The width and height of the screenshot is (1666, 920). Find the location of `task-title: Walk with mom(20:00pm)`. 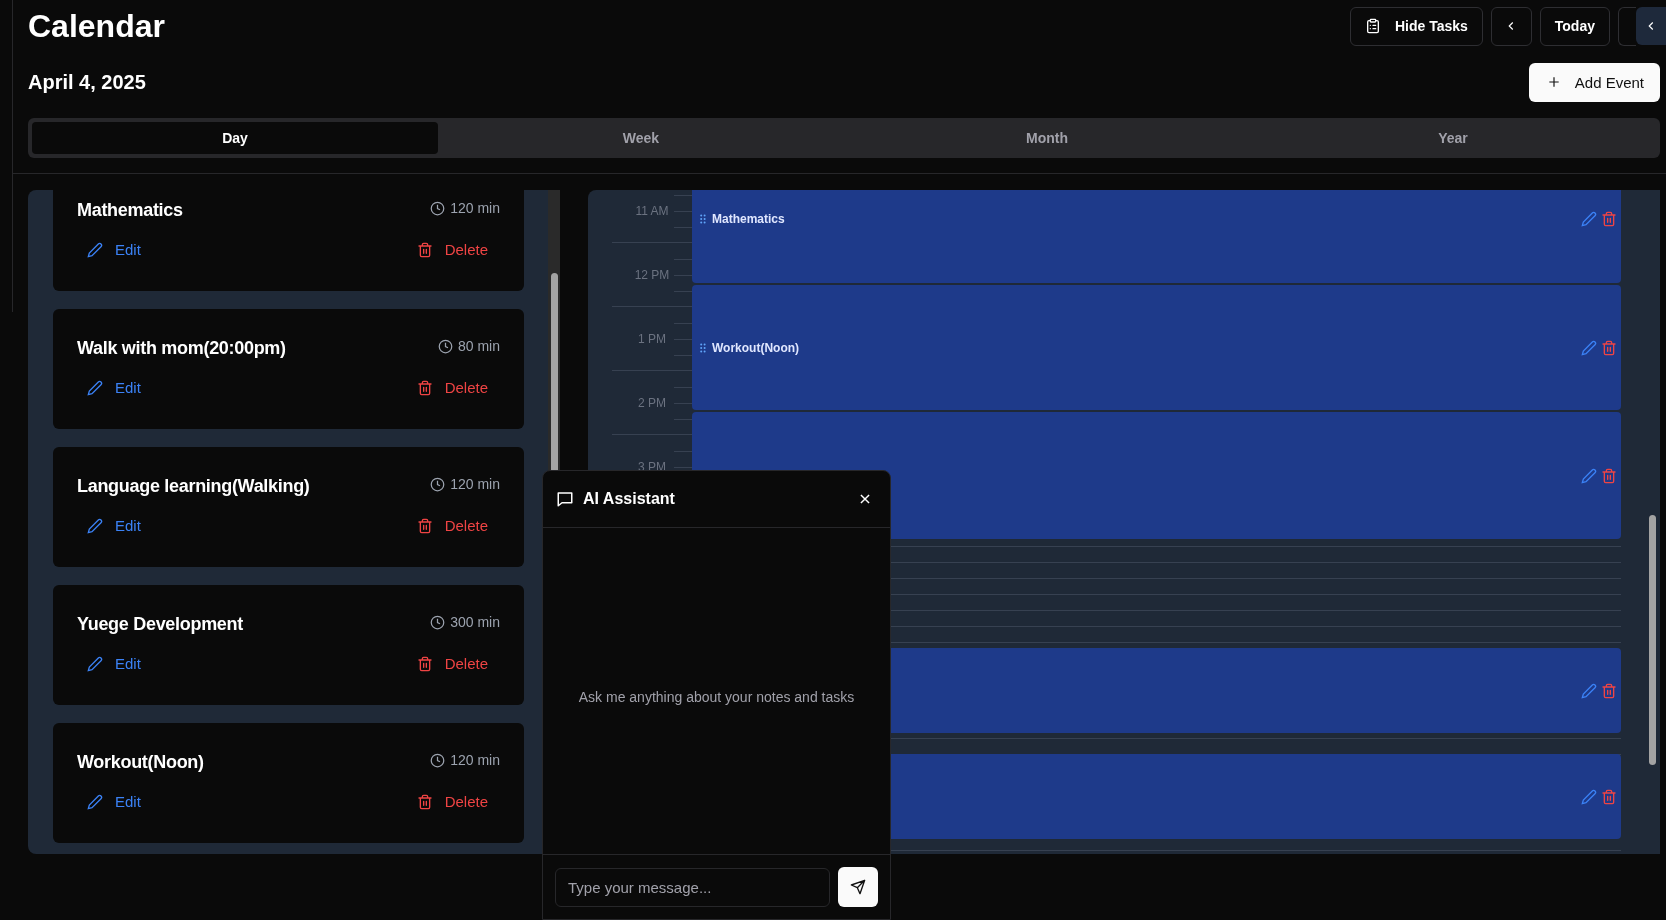

task-title: Walk with mom(20:00pm) is located at coordinates (181, 348).